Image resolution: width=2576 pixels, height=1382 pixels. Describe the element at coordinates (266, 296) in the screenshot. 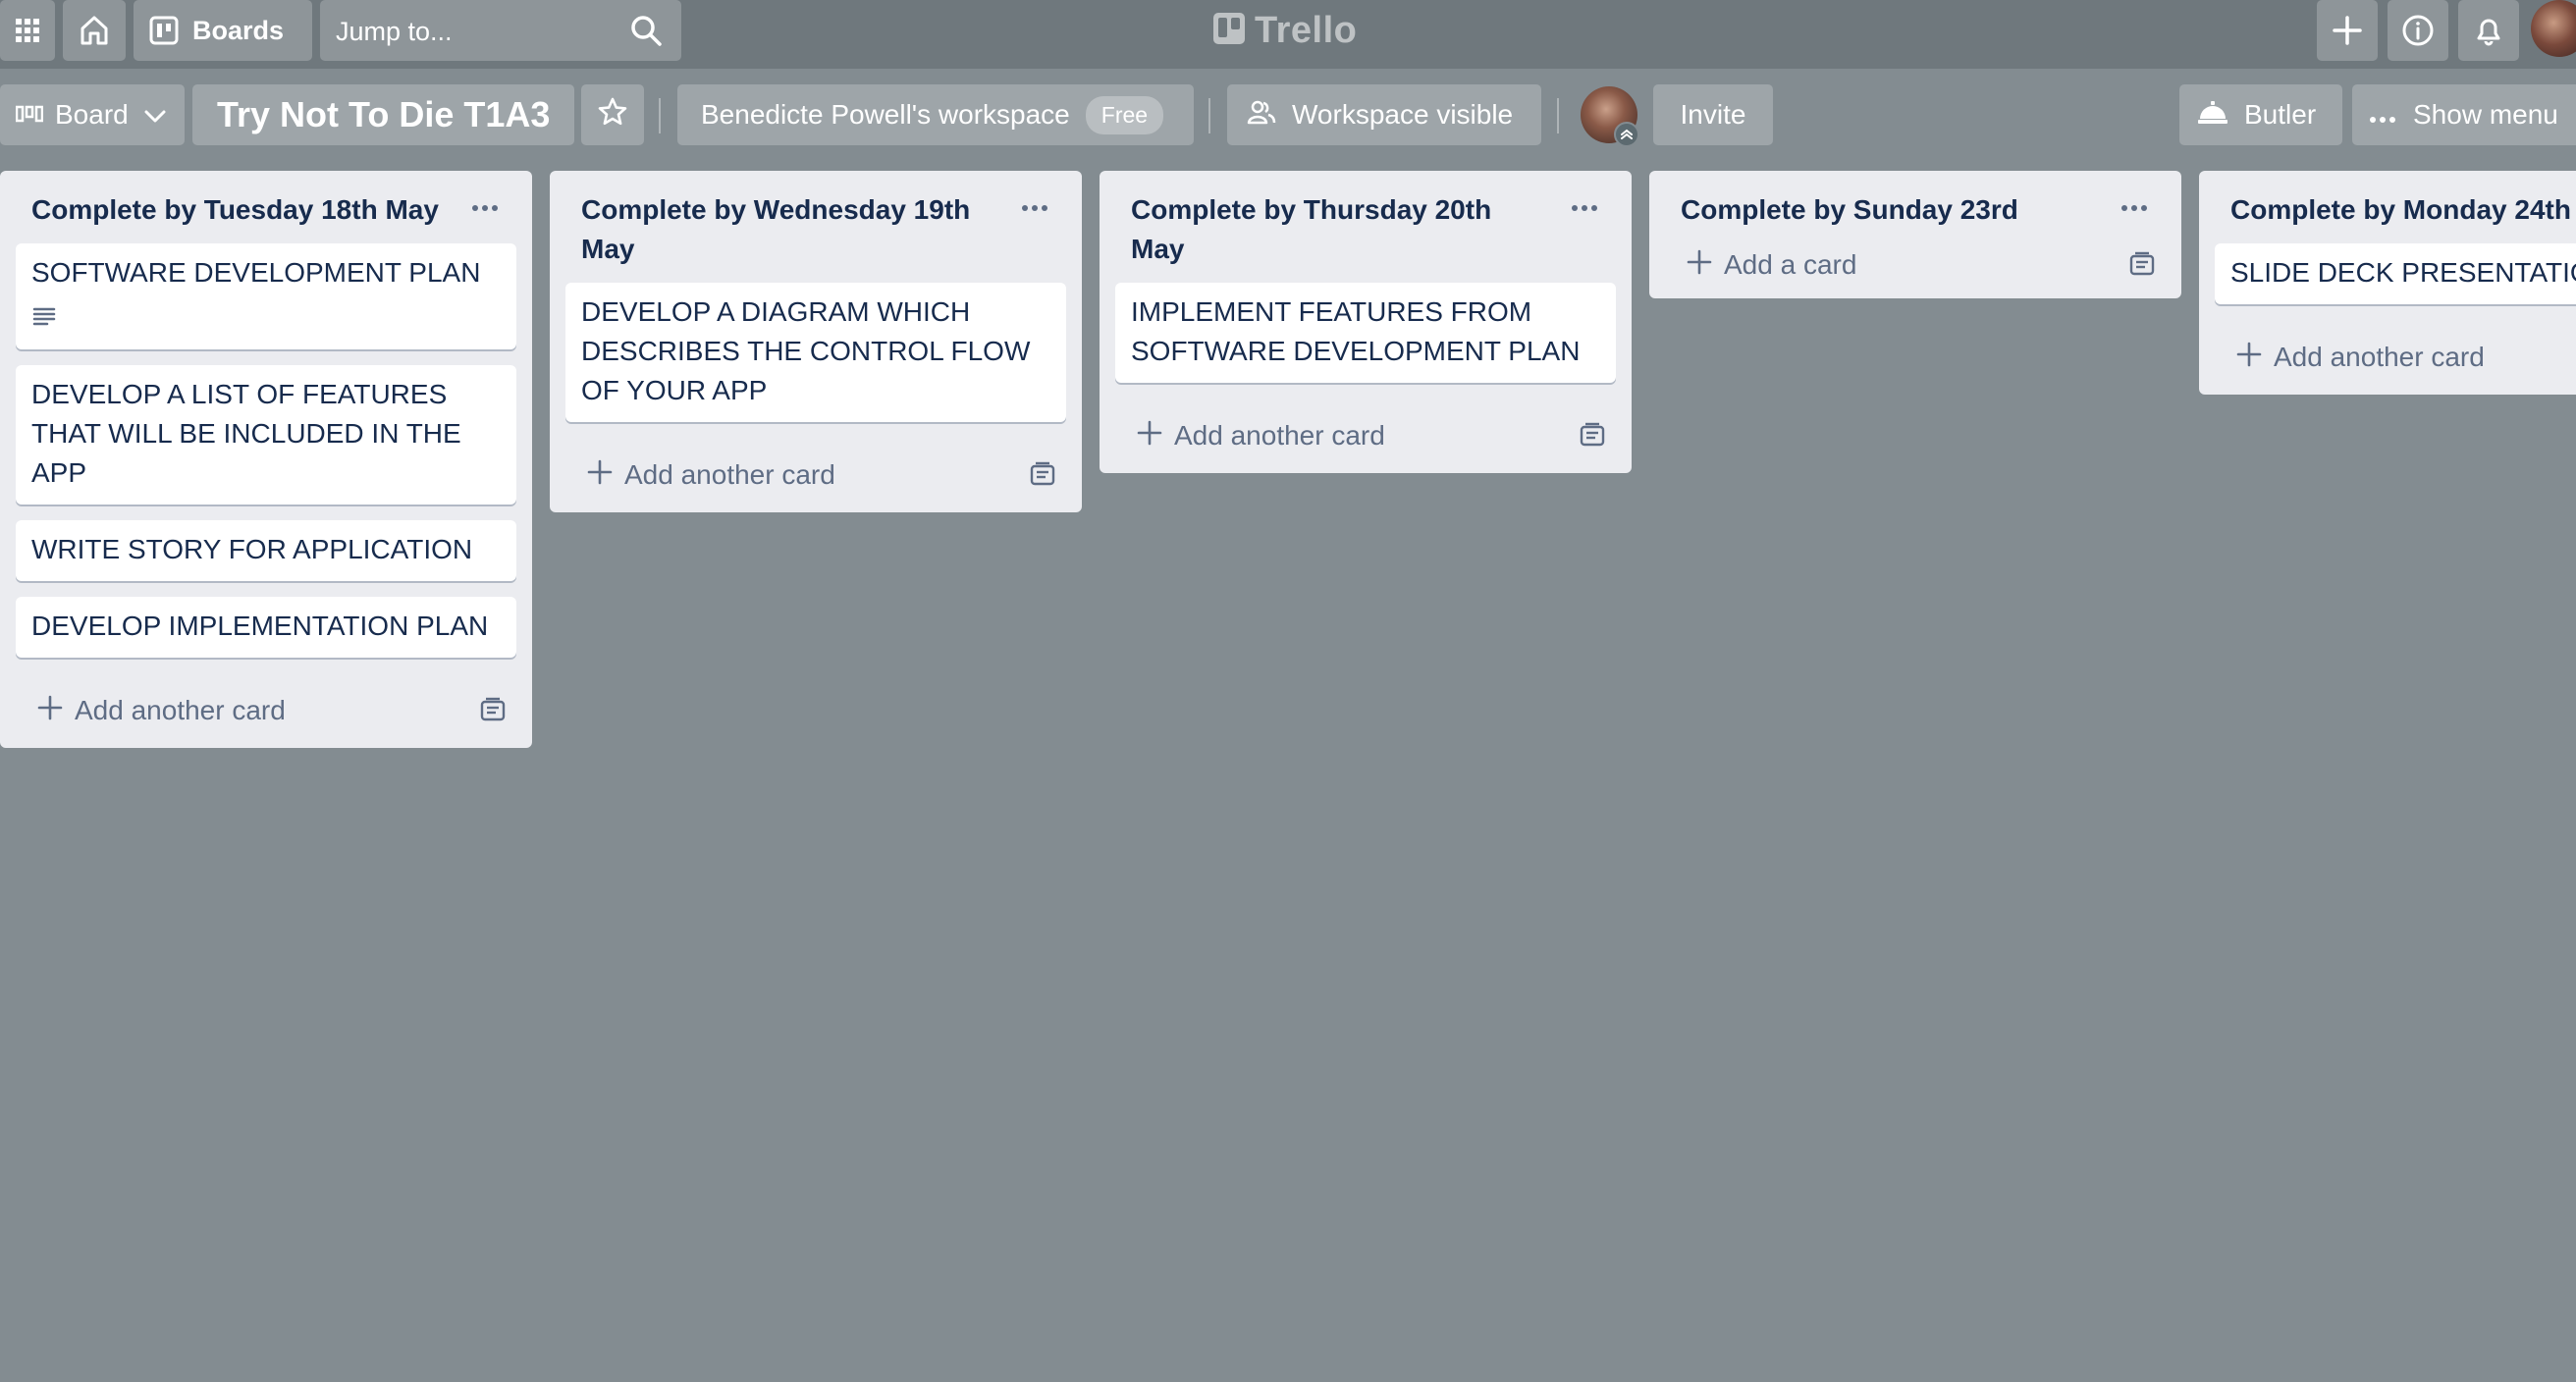

I see `card: SOFTWARE DEVELOPMENT PLAN` at that location.